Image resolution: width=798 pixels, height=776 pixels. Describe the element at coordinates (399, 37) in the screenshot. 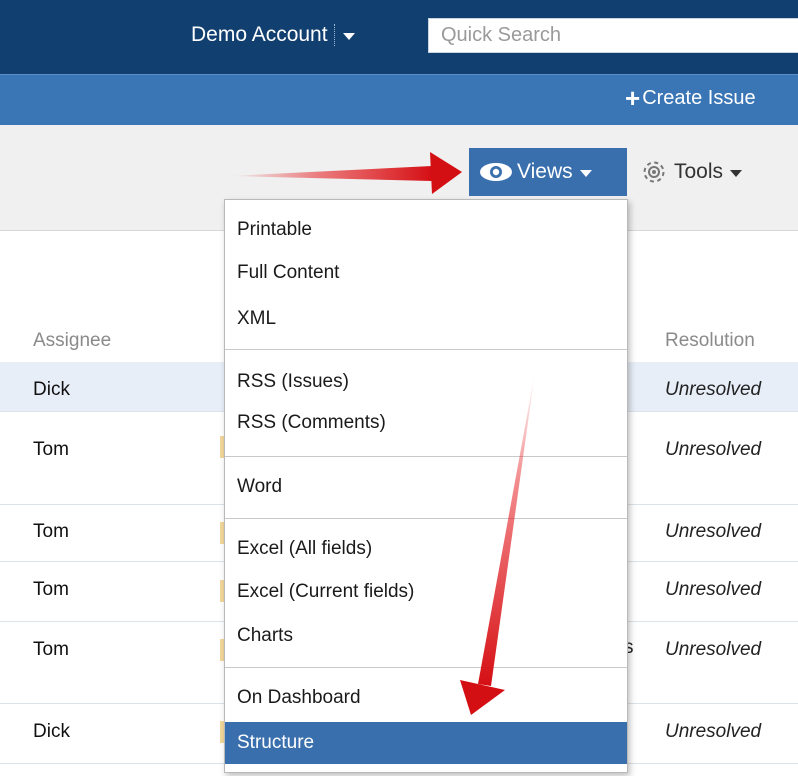

I see `top-navigation-bar: Demo Account` at that location.